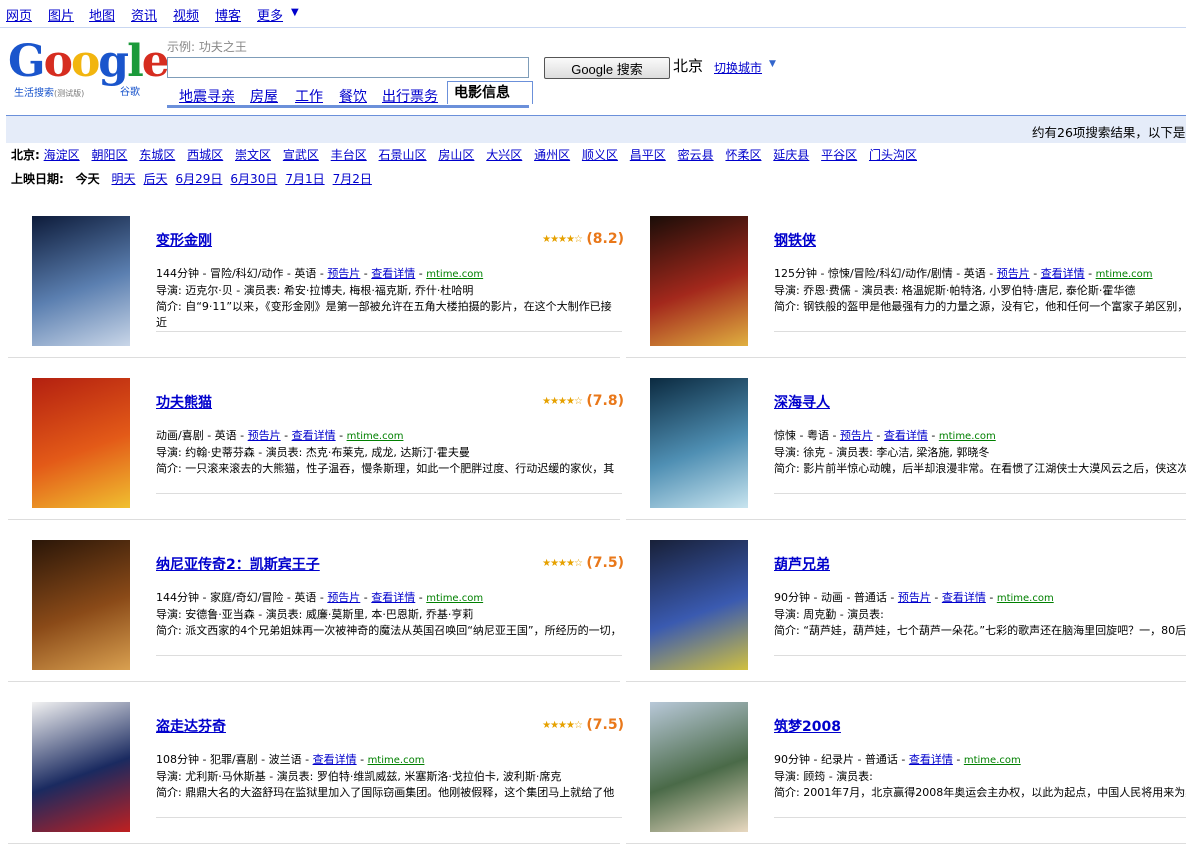 The height and width of the screenshot is (863, 1186). I want to click on movie-title: 钢铁侠, so click(795, 240).